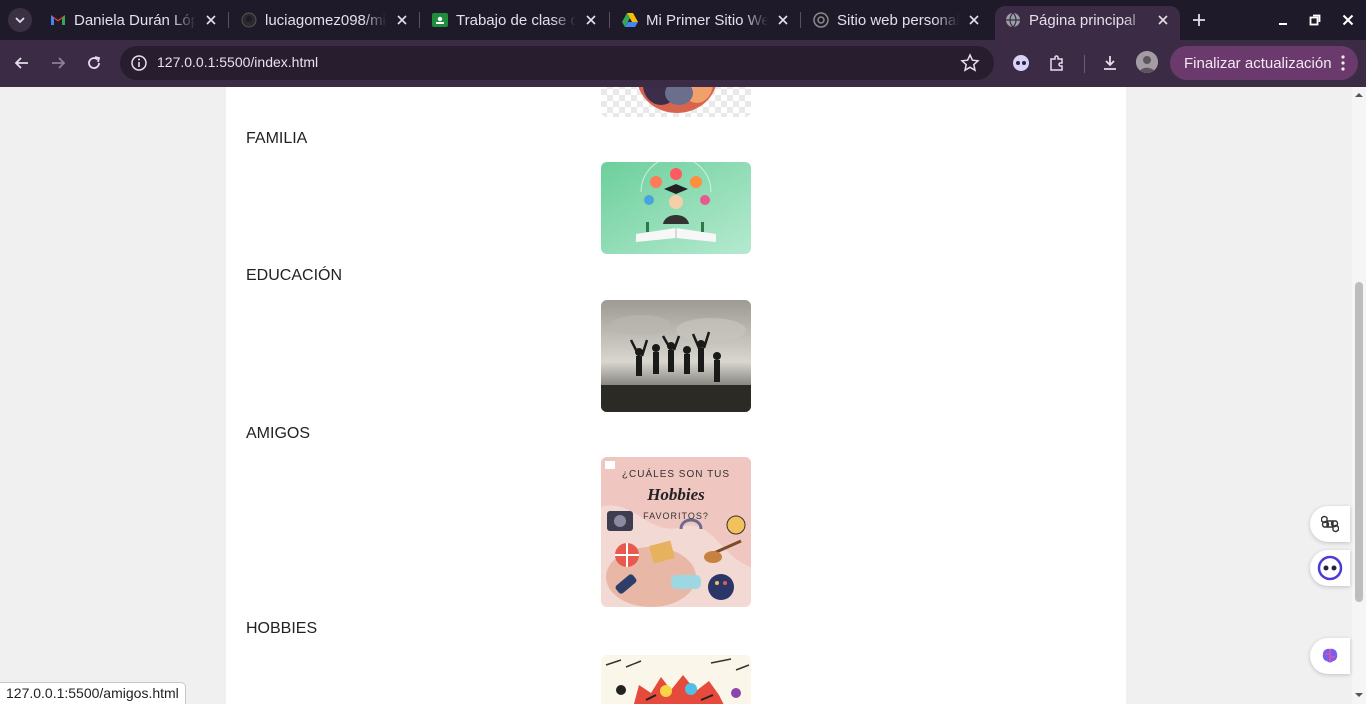 The width and height of the screenshot is (1366, 704). I want to click on restore-icon, so click(1315, 20).